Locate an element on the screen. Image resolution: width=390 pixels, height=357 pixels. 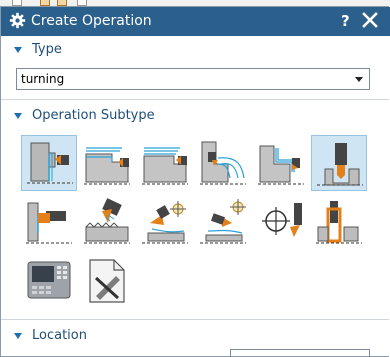
type-select-value: turning is located at coordinates (43, 79).